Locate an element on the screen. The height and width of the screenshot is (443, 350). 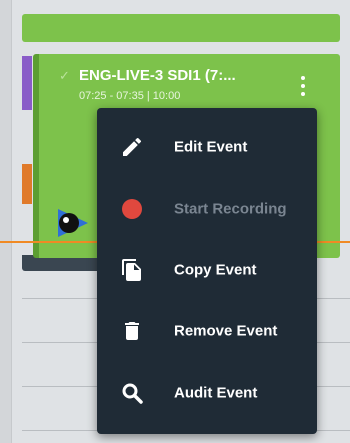
event-strip-purple is located at coordinates (27, 83).